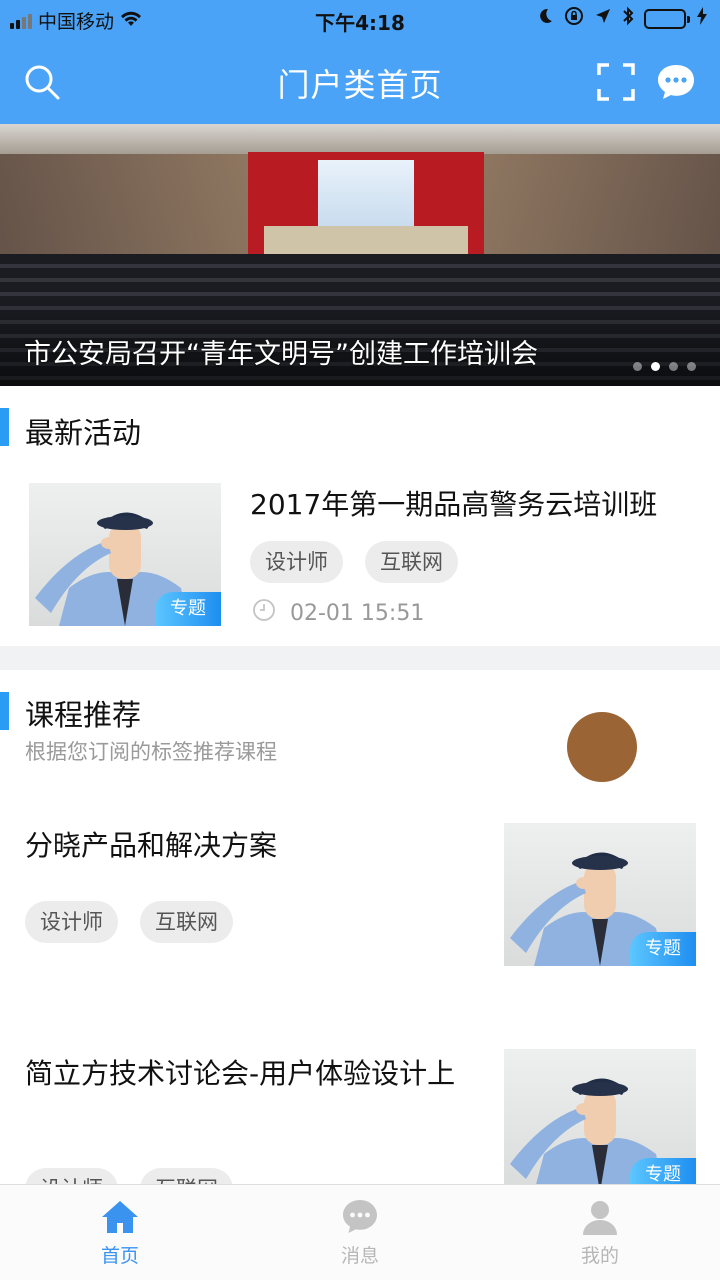  Describe the element at coordinates (360, 19) in the screenshot. I see `status-bar: 中国移动 下午4:18` at that location.